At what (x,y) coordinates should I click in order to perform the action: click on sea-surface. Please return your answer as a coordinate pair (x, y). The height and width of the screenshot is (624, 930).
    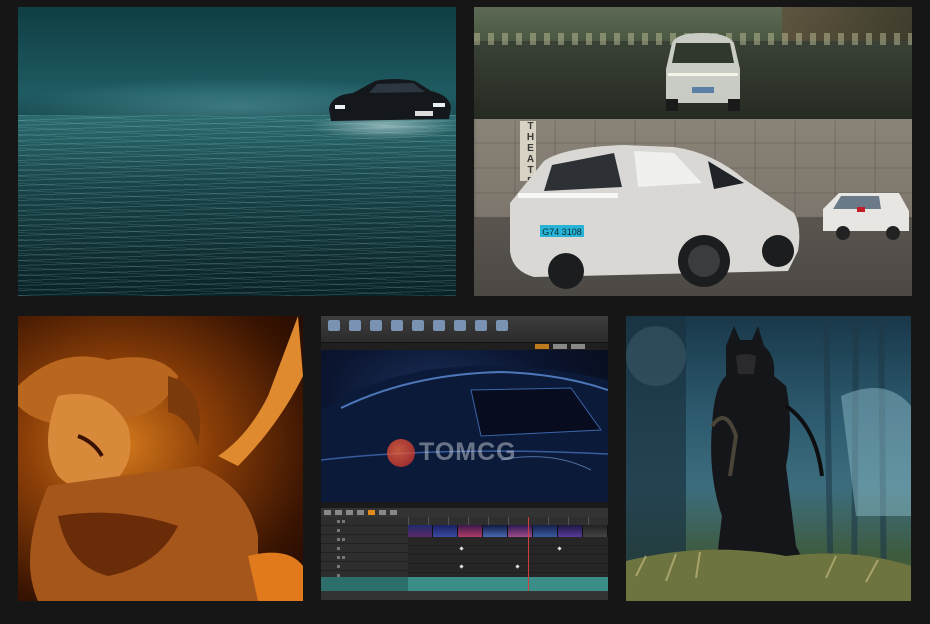
    Looking at the image, I should click on (237, 205).